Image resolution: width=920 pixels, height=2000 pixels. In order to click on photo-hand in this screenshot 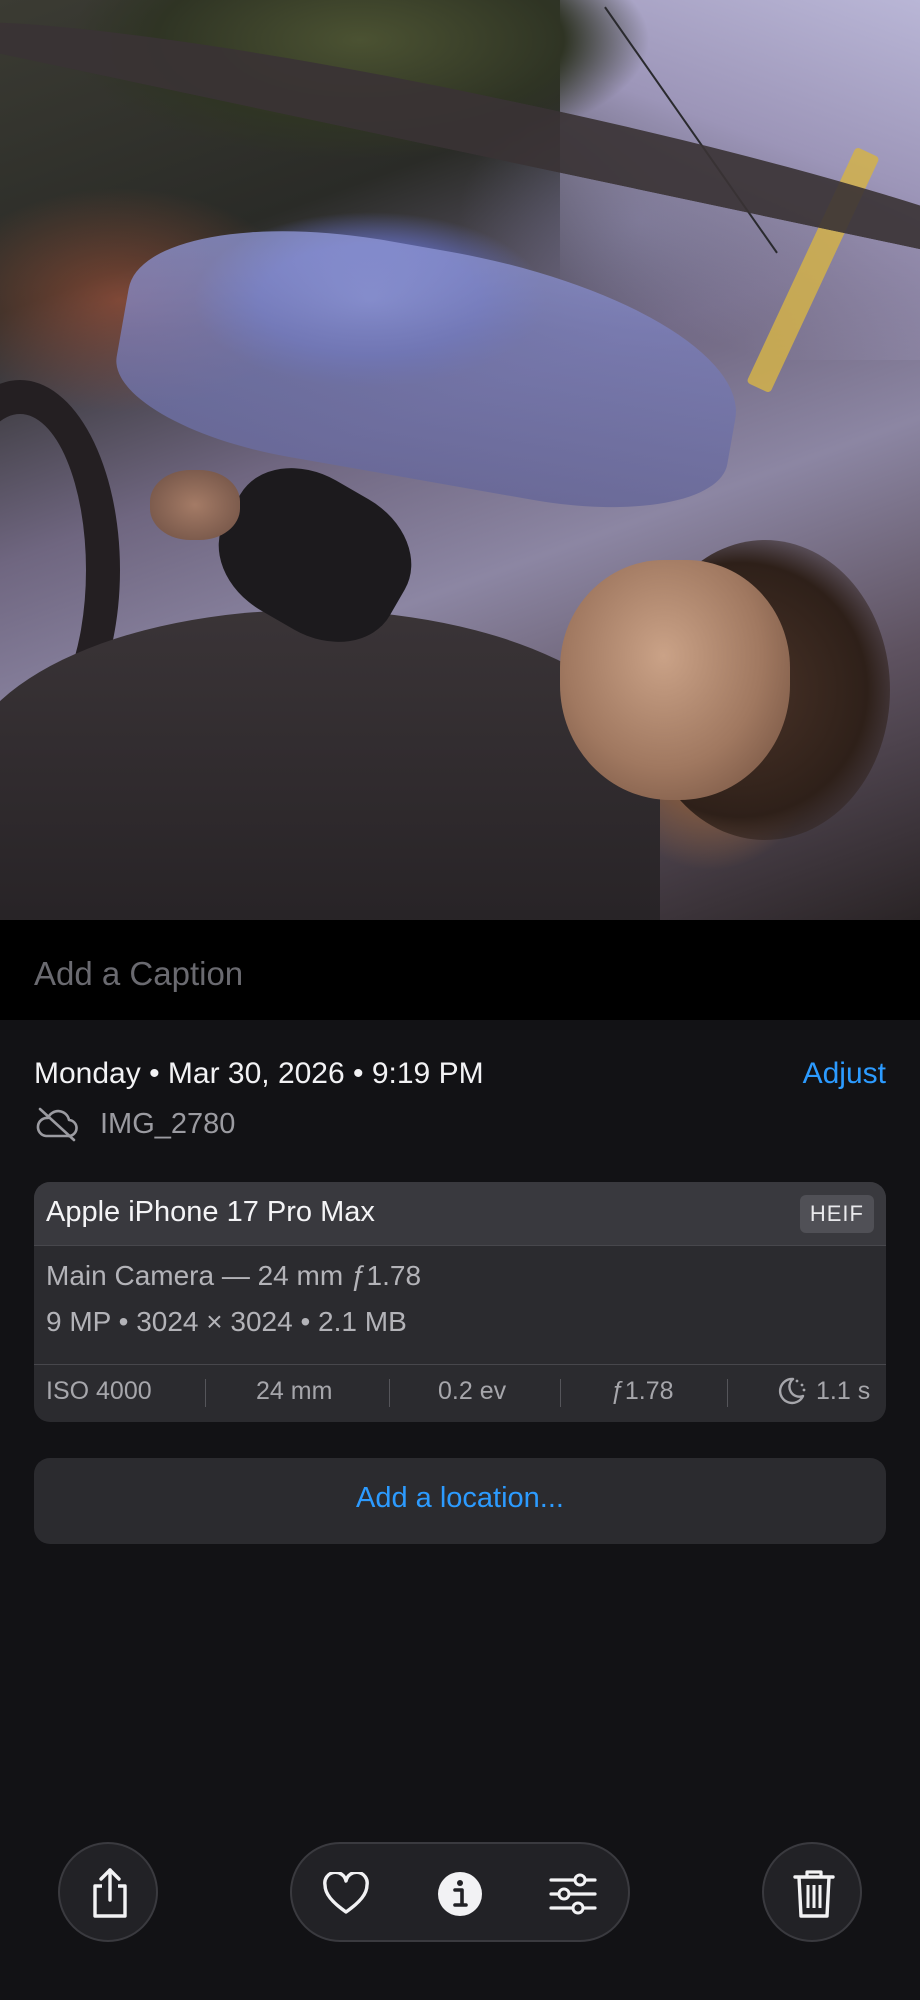, I will do `click(195, 505)`.